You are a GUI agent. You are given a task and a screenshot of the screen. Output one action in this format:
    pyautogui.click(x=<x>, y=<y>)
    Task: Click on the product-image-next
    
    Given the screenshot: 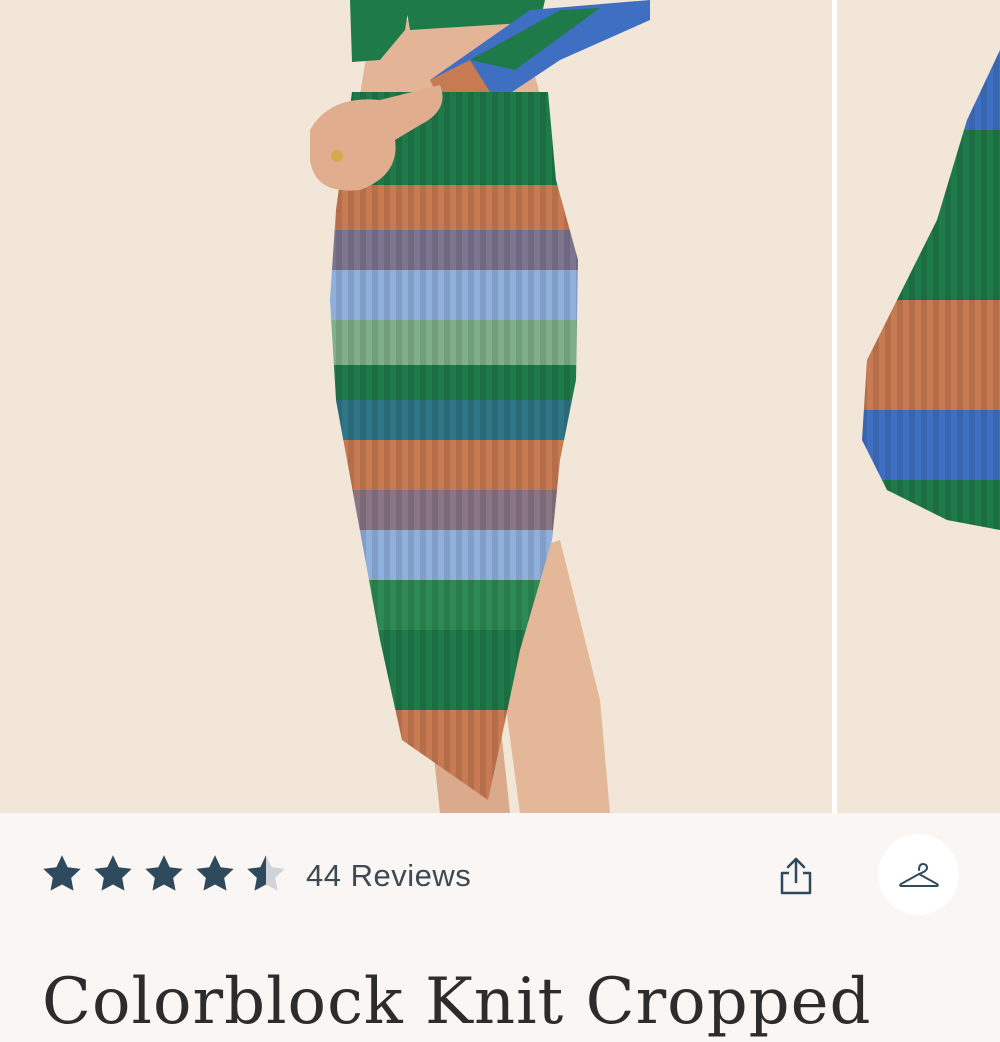 What is the action you would take?
    pyautogui.click(x=918, y=406)
    